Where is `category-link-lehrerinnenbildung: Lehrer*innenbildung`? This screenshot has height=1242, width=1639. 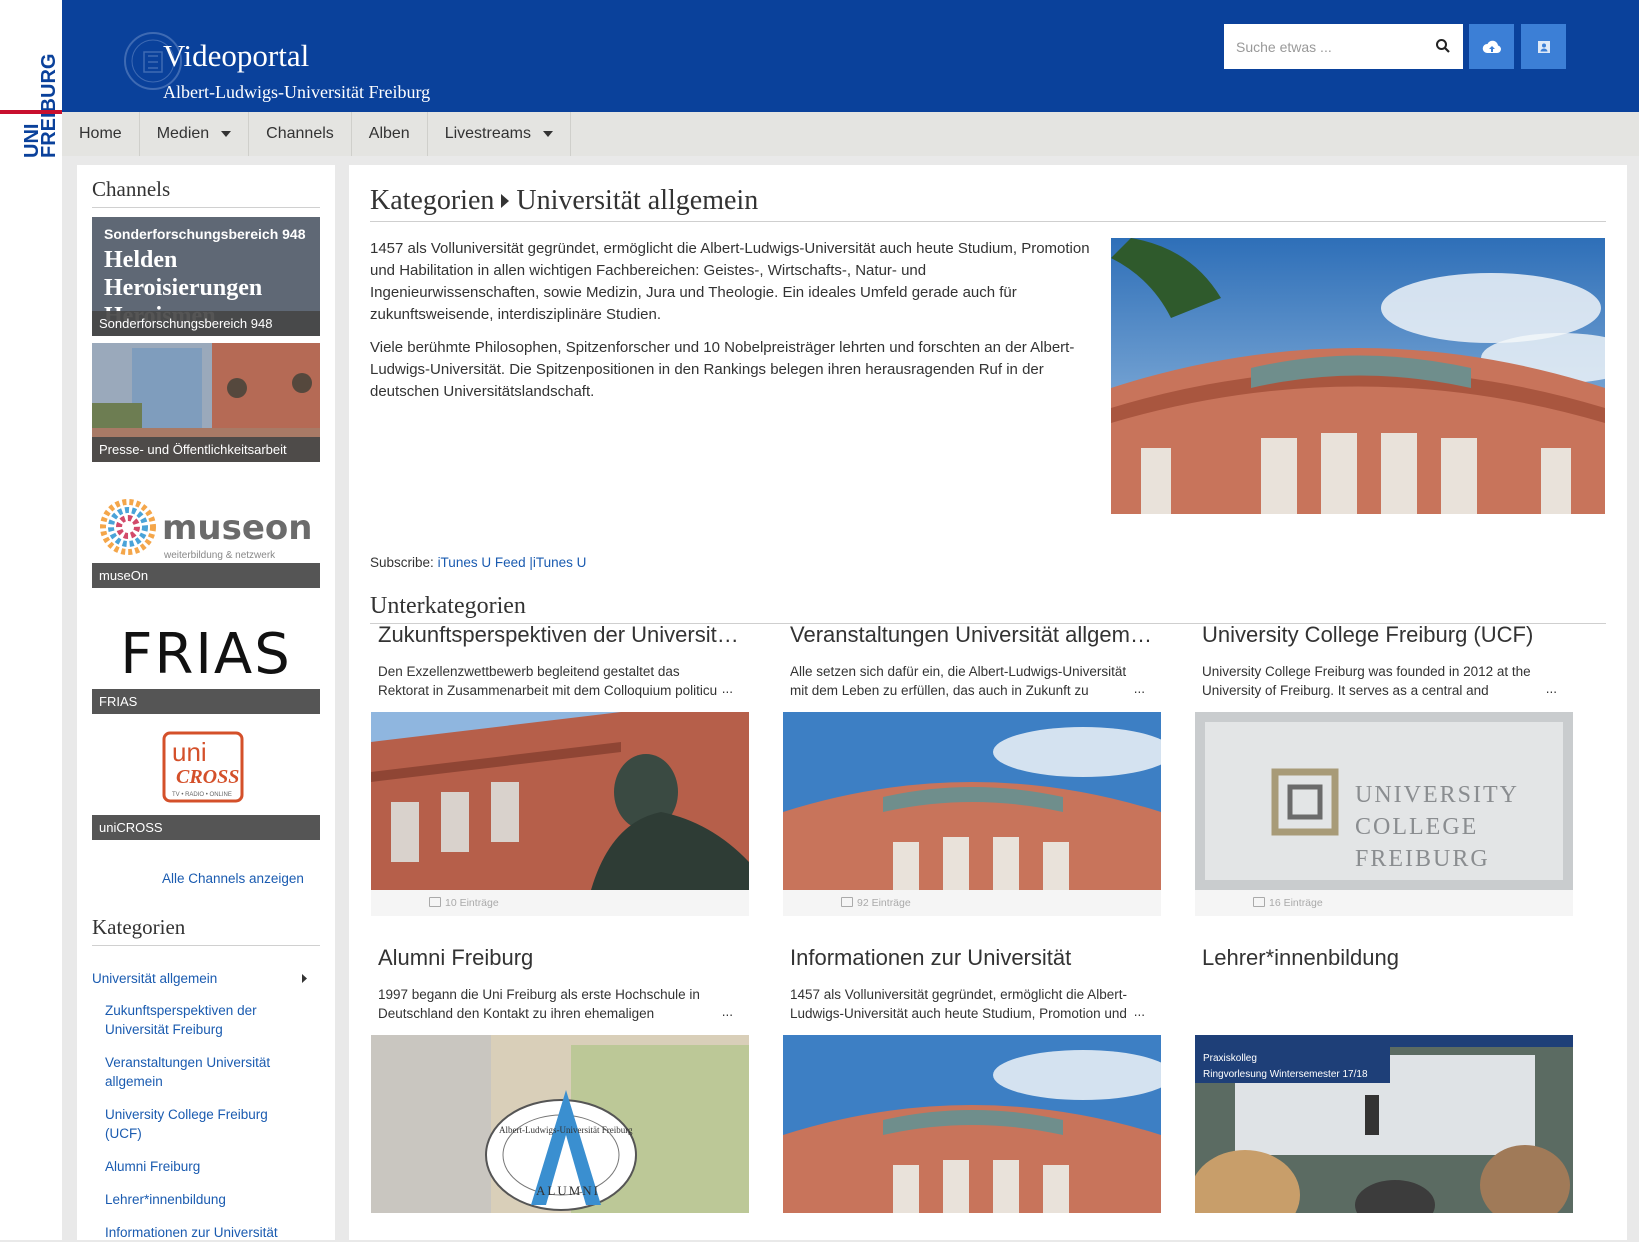 category-link-lehrerinnenbildung: Lehrer*innenbildung is located at coordinates (200, 1199).